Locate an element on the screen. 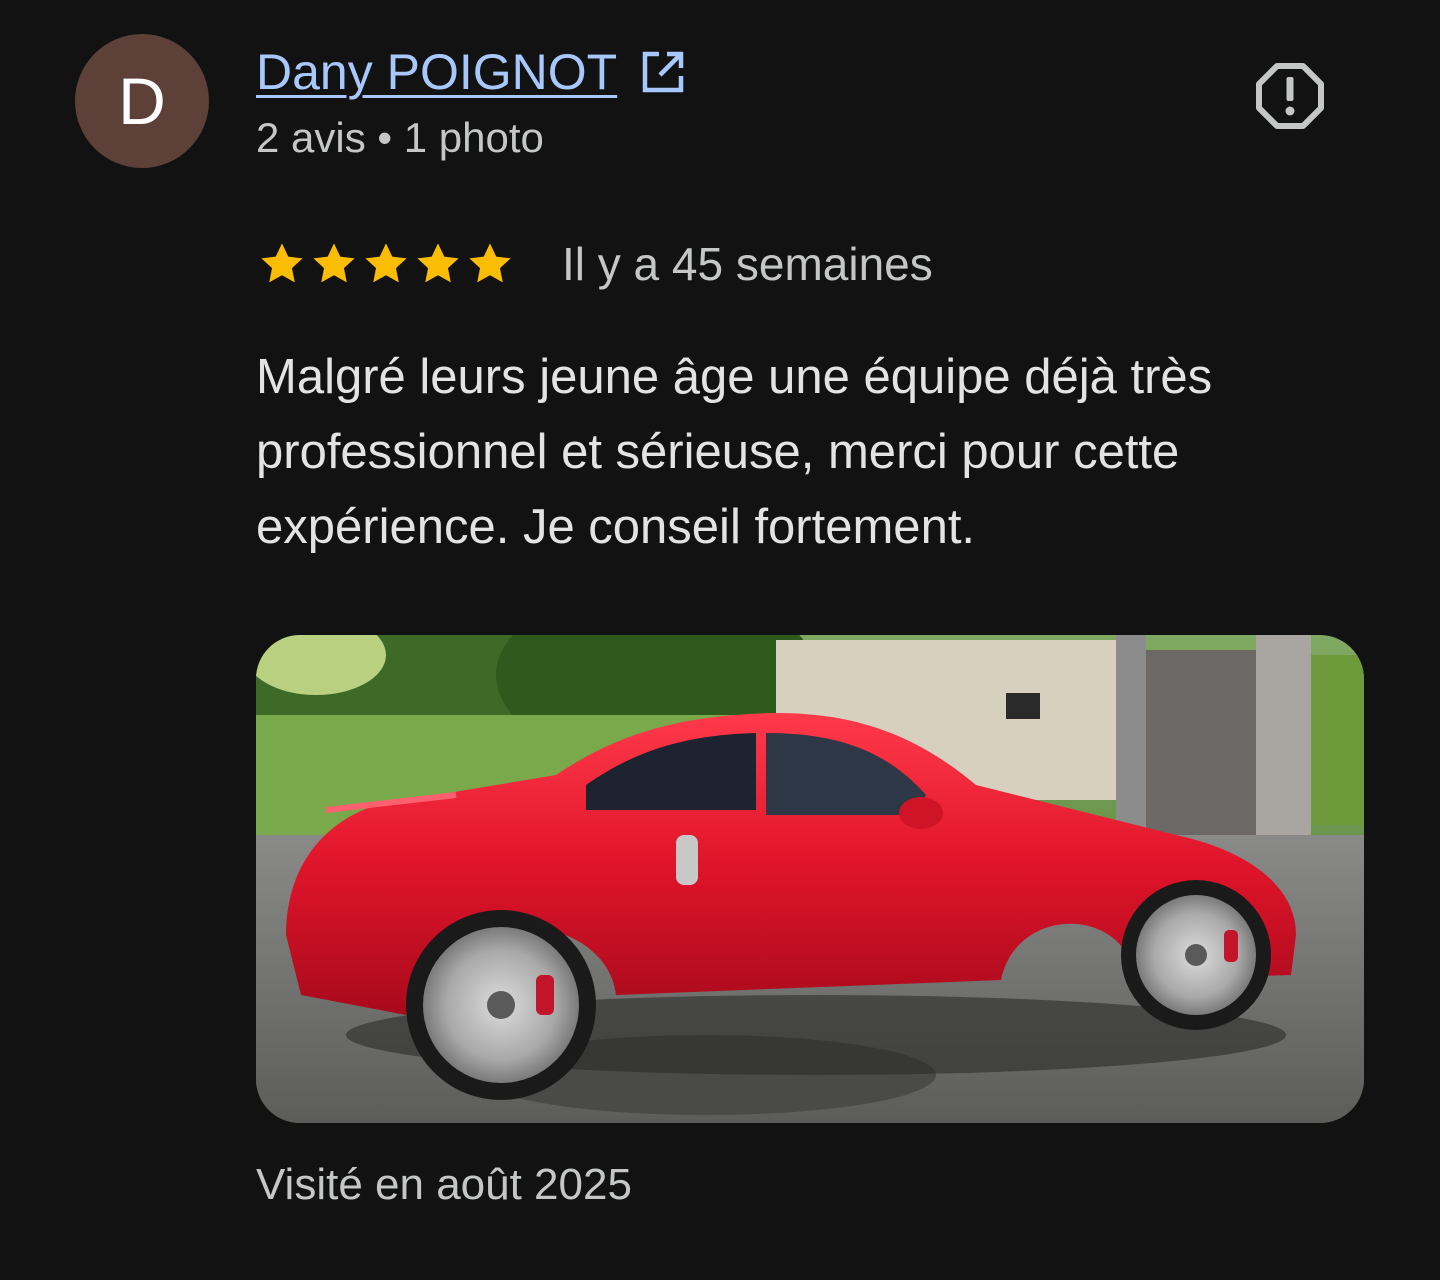 The height and width of the screenshot is (1280, 1440). open-in-new-icon is located at coordinates (663, 72).